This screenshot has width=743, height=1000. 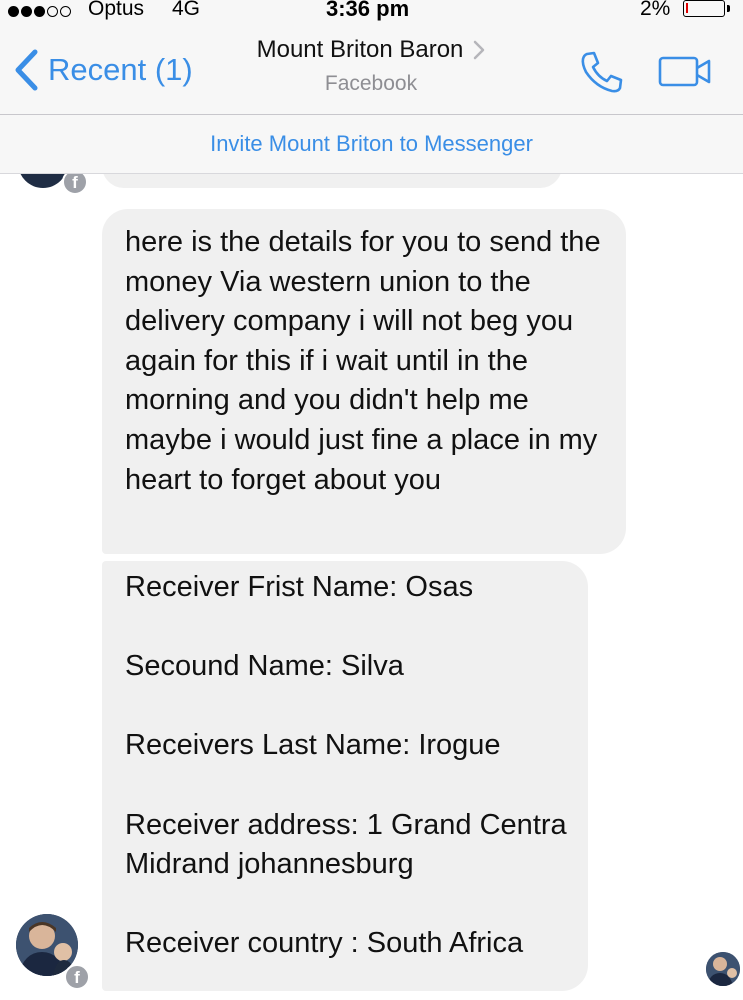 I want to click on previous-message-bubble, so click(x=332, y=181).